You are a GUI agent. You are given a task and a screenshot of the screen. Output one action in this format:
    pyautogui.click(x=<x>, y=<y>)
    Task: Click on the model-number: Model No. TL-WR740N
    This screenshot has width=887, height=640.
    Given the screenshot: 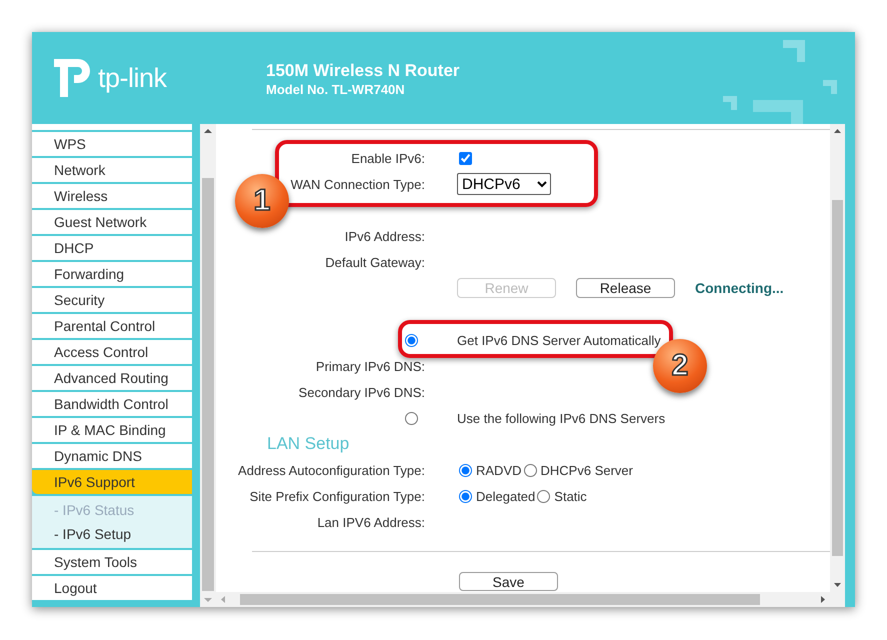 What is the action you would take?
    pyautogui.click(x=336, y=89)
    